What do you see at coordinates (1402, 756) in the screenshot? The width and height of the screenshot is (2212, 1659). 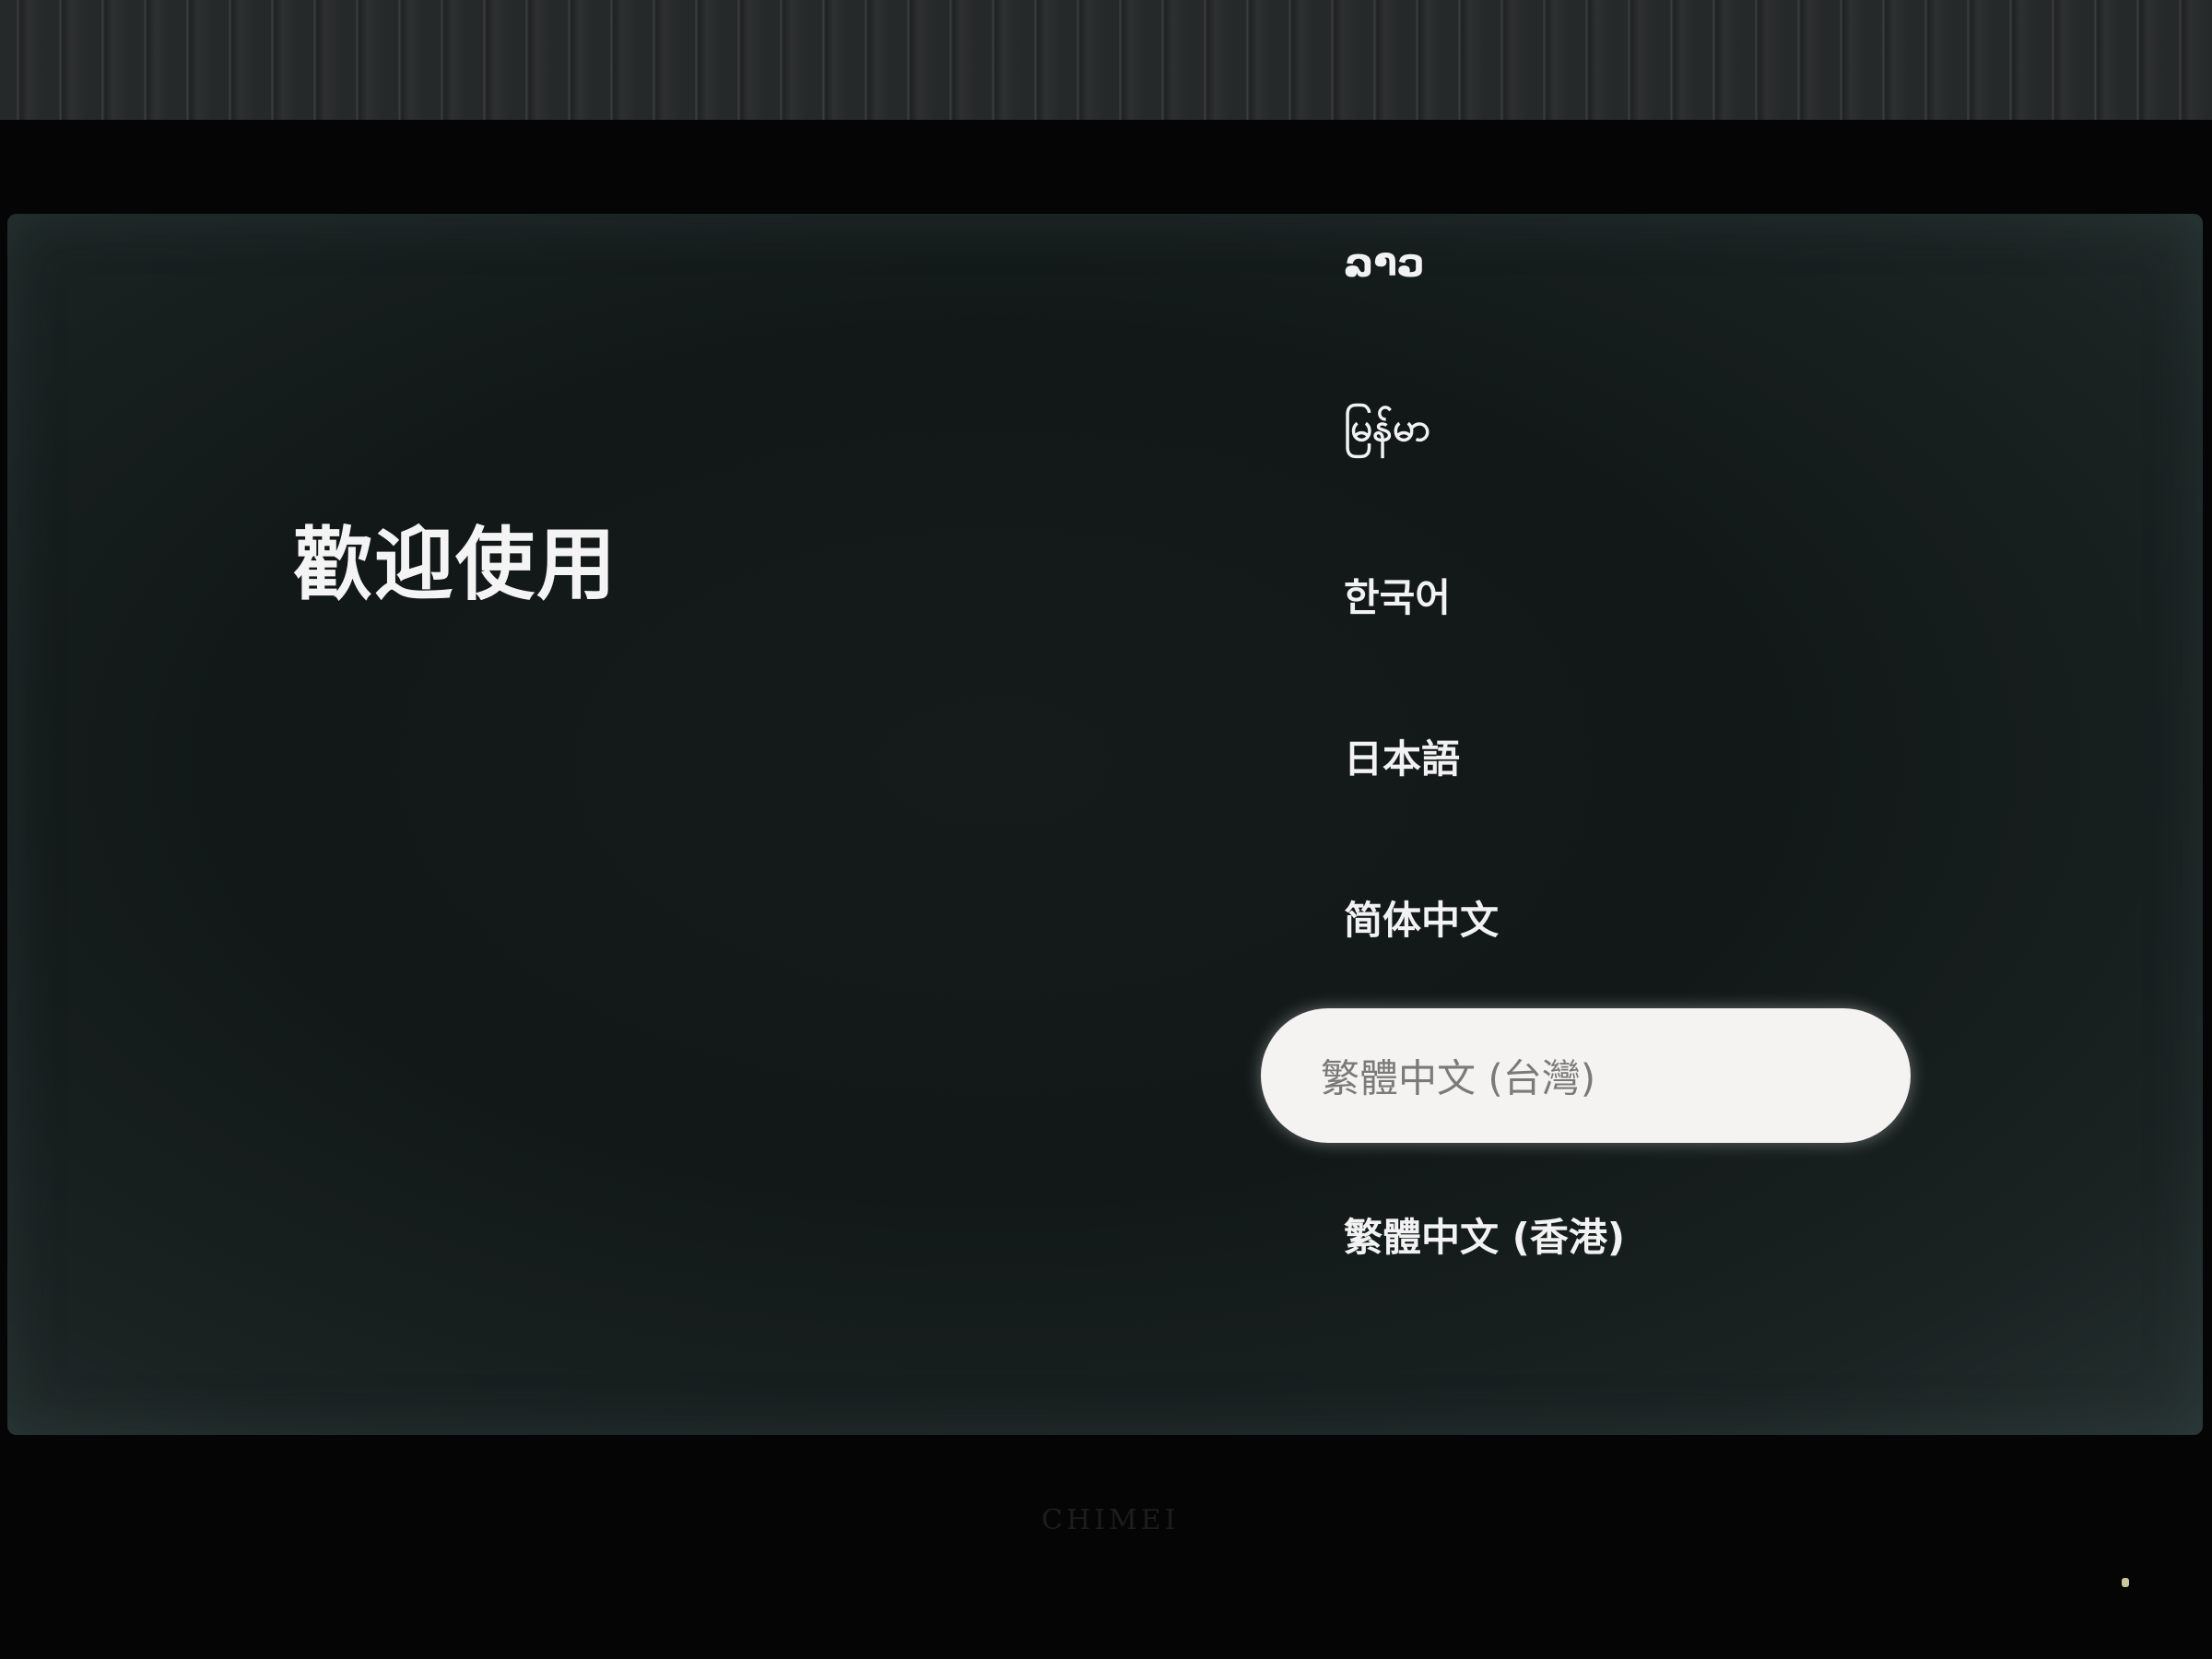 I see `language-option-japanese: 日本語` at bounding box center [1402, 756].